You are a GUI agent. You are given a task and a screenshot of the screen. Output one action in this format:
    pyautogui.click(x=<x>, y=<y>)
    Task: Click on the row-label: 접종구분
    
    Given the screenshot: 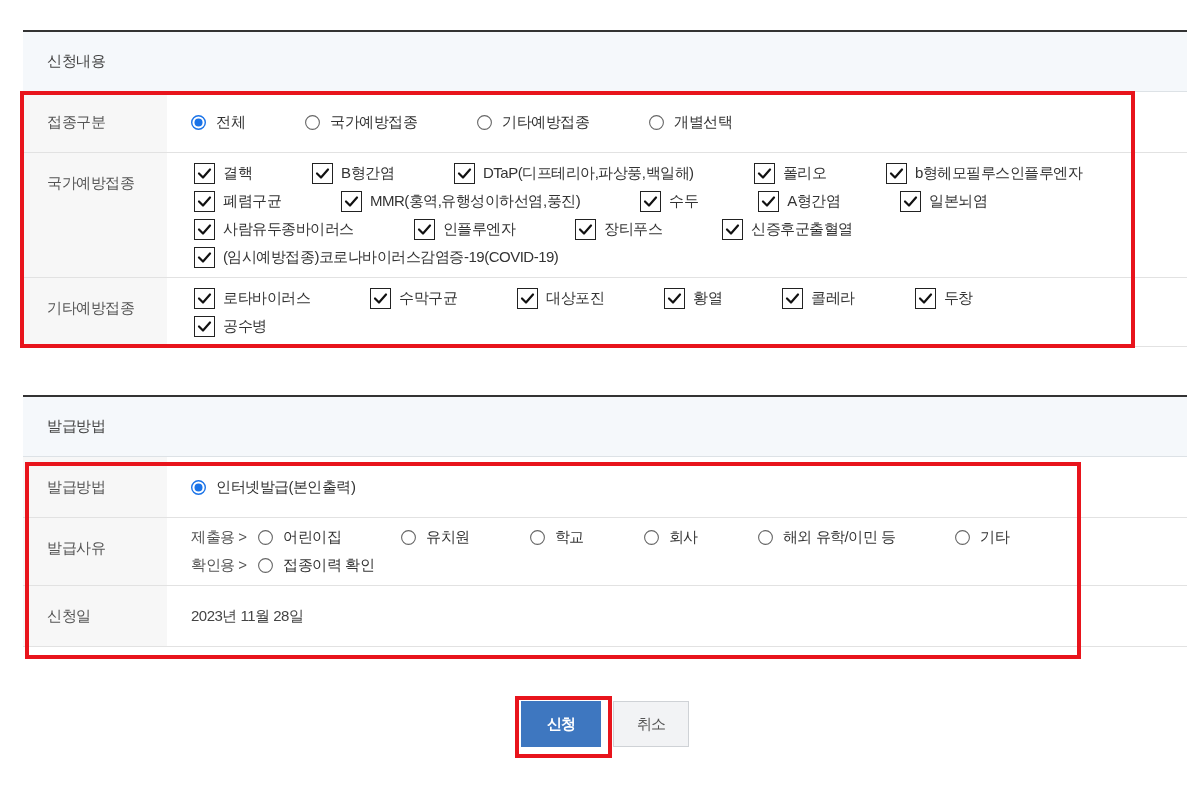 What is the action you would take?
    pyautogui.click(x=76, y=121)
    